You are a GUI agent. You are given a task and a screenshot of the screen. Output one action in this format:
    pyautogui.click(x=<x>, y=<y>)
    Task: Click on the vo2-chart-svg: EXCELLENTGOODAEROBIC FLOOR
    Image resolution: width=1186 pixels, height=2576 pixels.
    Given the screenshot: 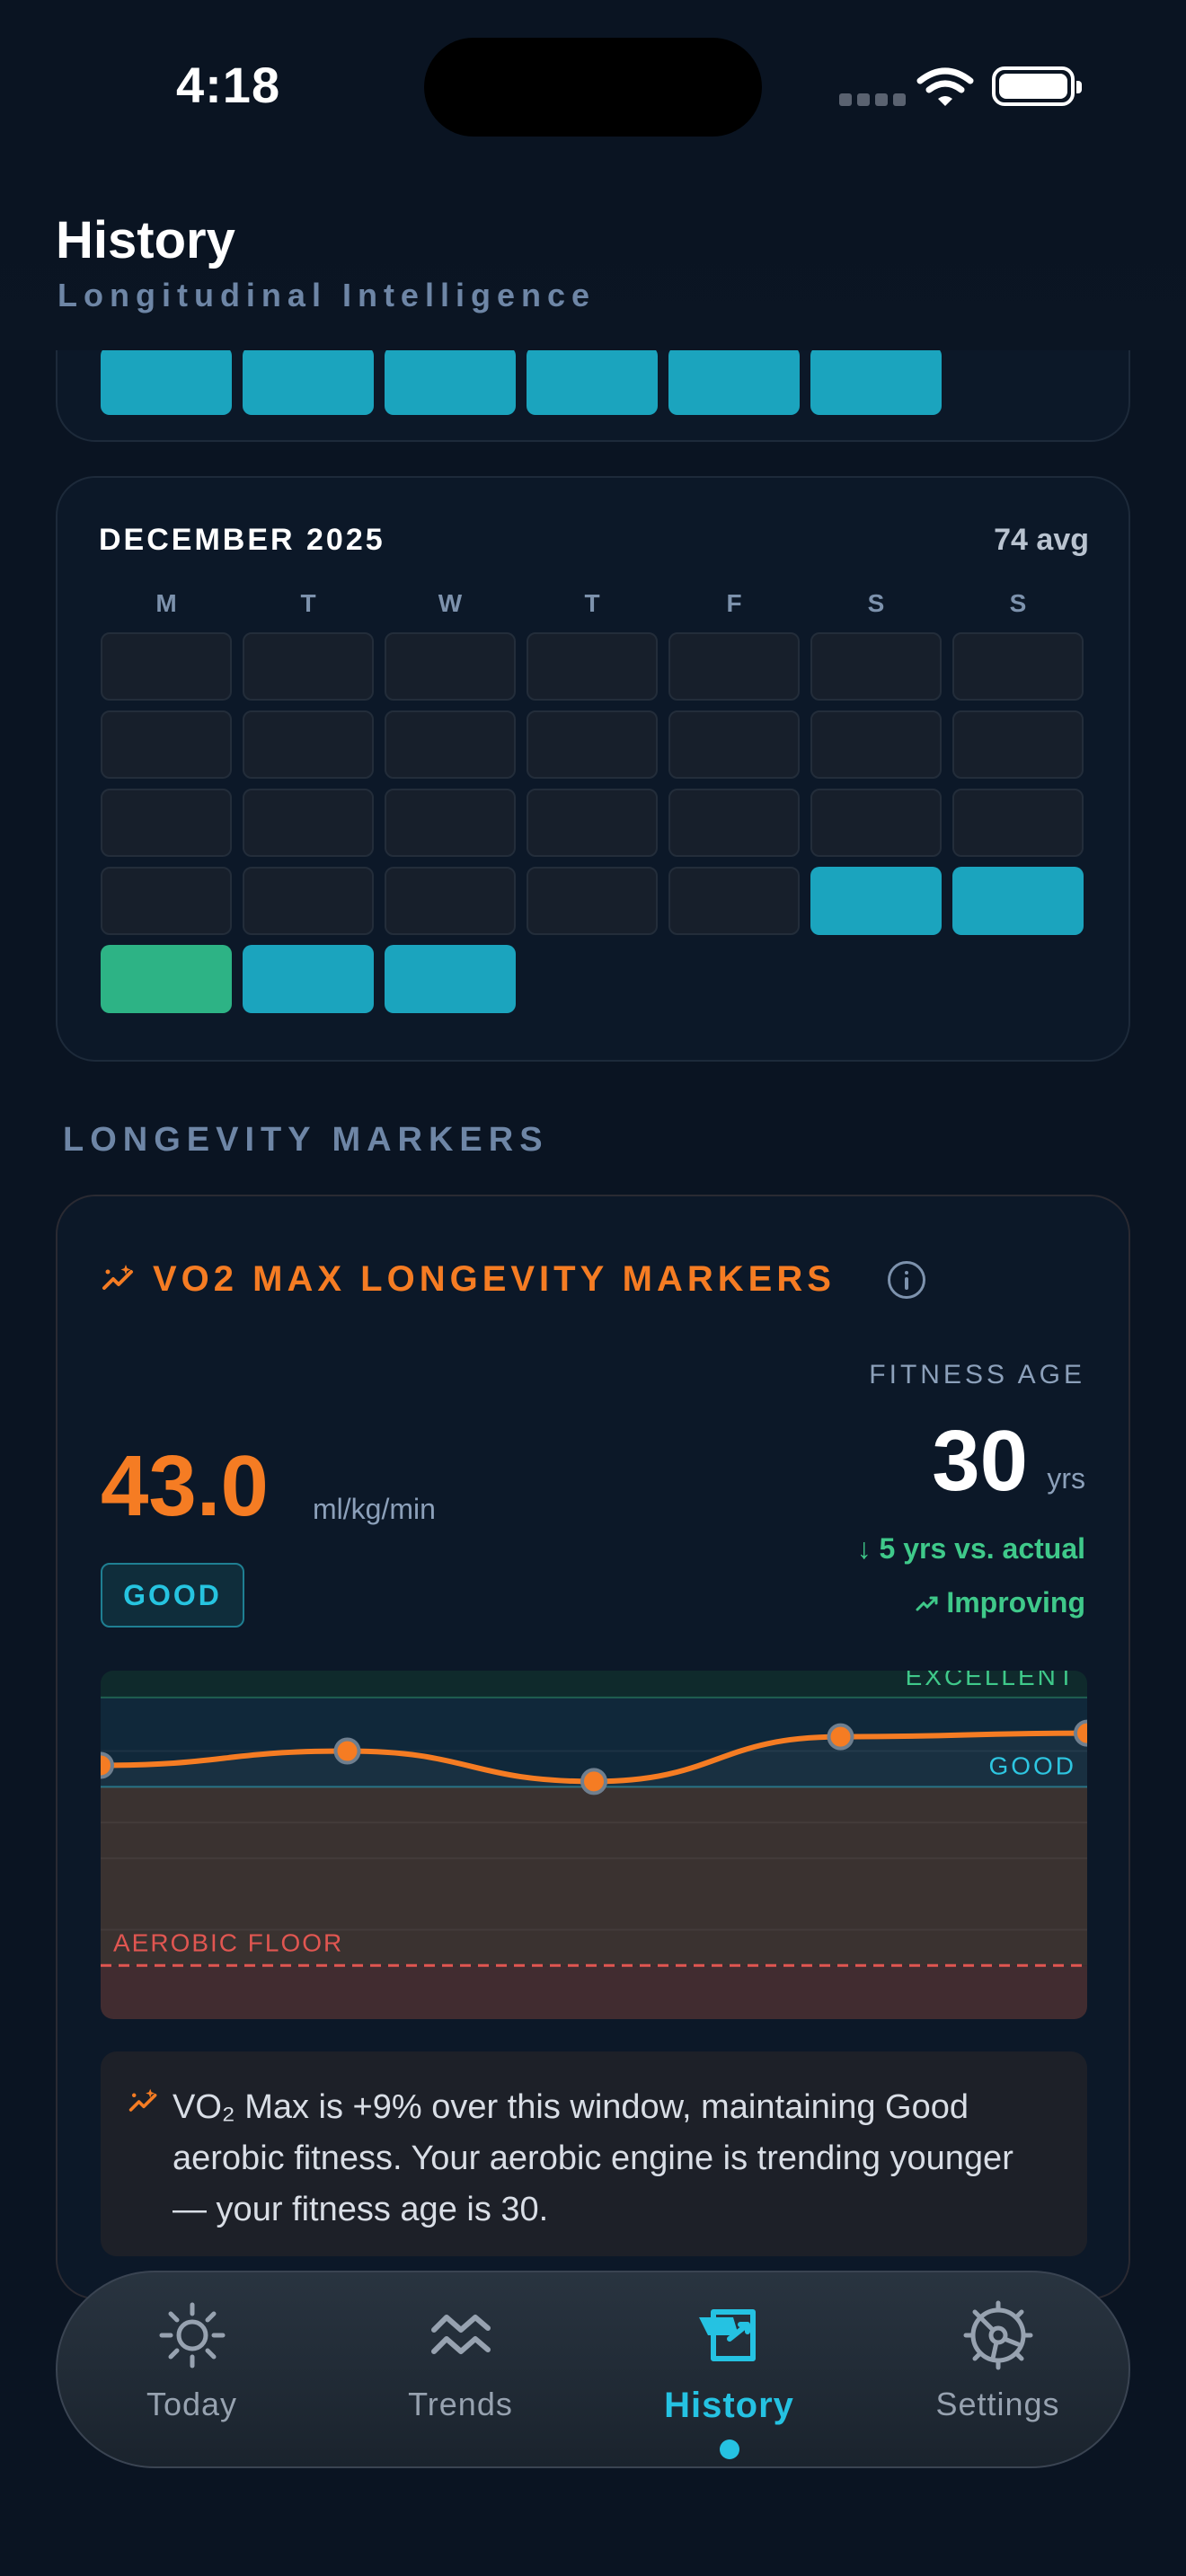 What is the action you would take?
    pyautogui.click(x=594, y=1845)
    